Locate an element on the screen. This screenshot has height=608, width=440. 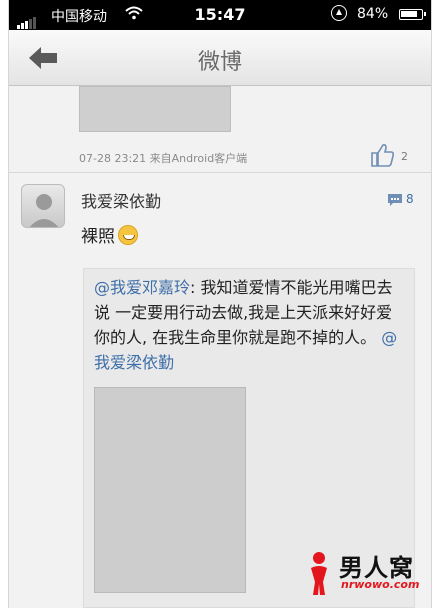
previous-post: 07-28 23:21 来自Android客户端 2 is located at coordinates (220, 129).